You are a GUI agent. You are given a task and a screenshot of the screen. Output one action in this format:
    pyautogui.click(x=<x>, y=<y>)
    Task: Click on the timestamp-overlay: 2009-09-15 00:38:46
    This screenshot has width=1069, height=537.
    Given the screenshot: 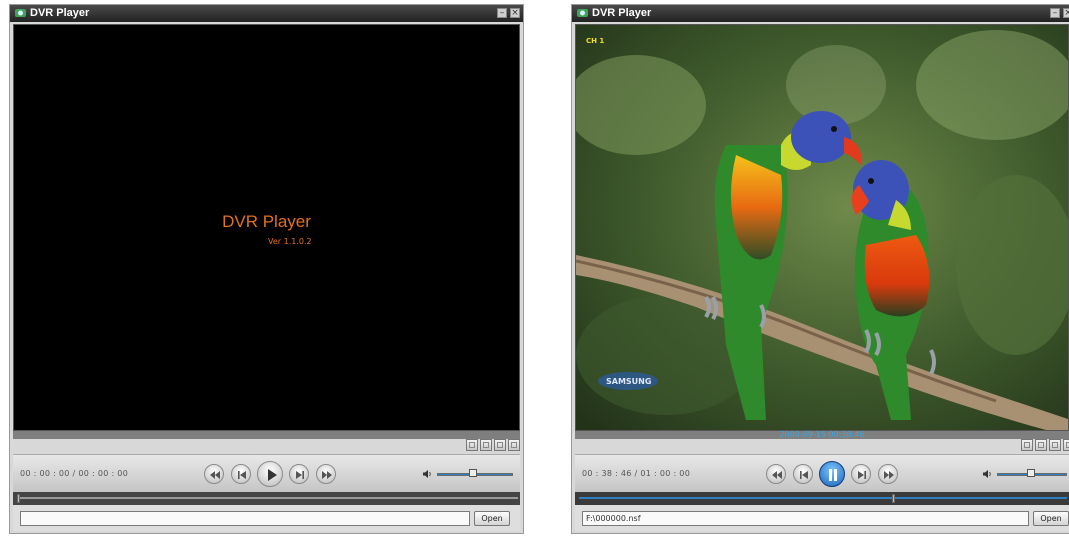 What is the action you would take?
    pyautogui.click(x=822, y=434)
    